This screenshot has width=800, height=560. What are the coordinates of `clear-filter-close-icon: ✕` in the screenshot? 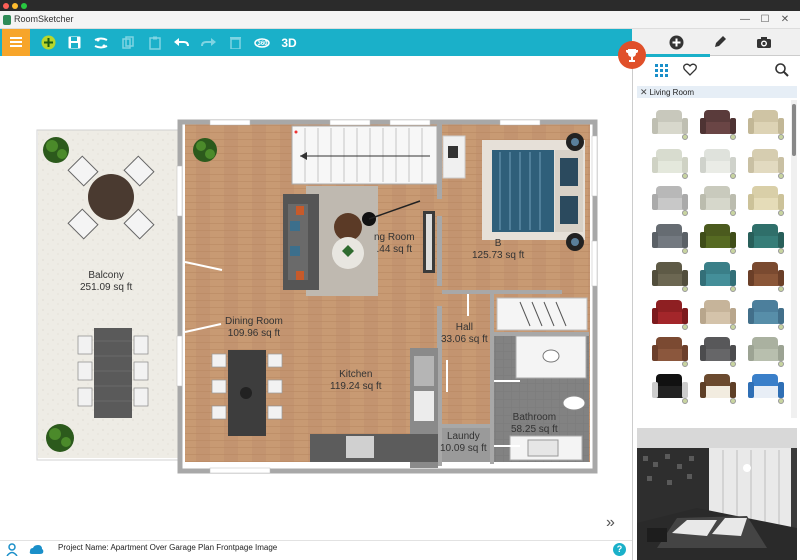 It's located at (644, 92).